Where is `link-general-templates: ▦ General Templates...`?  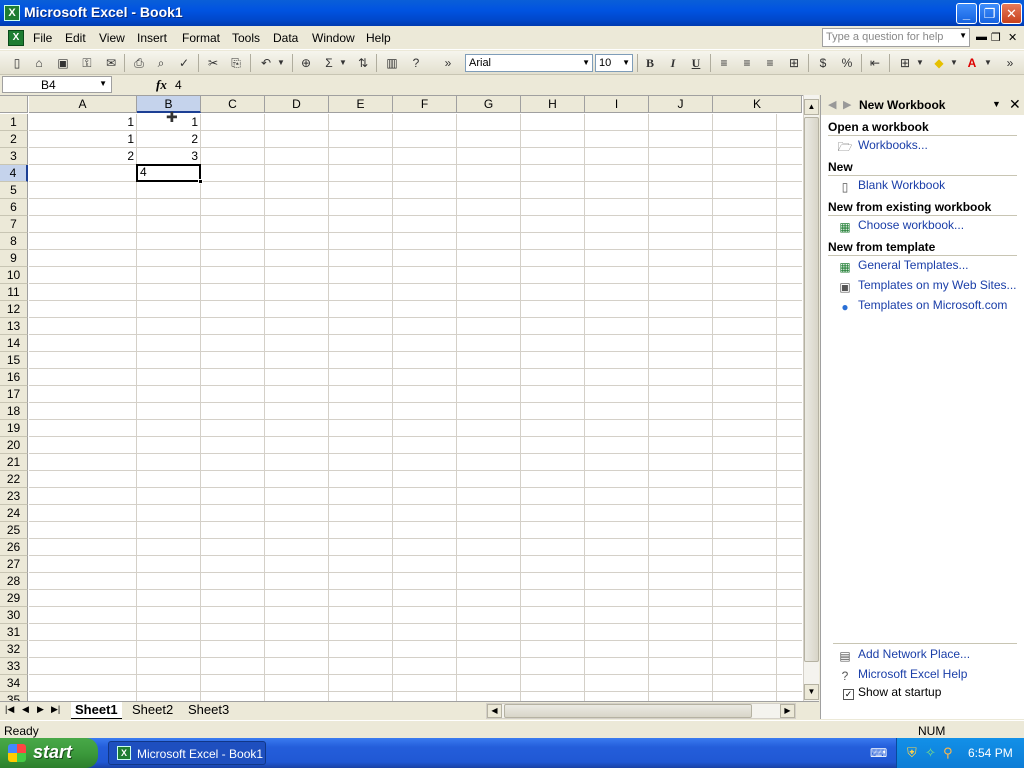
link-general-templates: ▦ General Templates... is located at coordinates (902, 266).